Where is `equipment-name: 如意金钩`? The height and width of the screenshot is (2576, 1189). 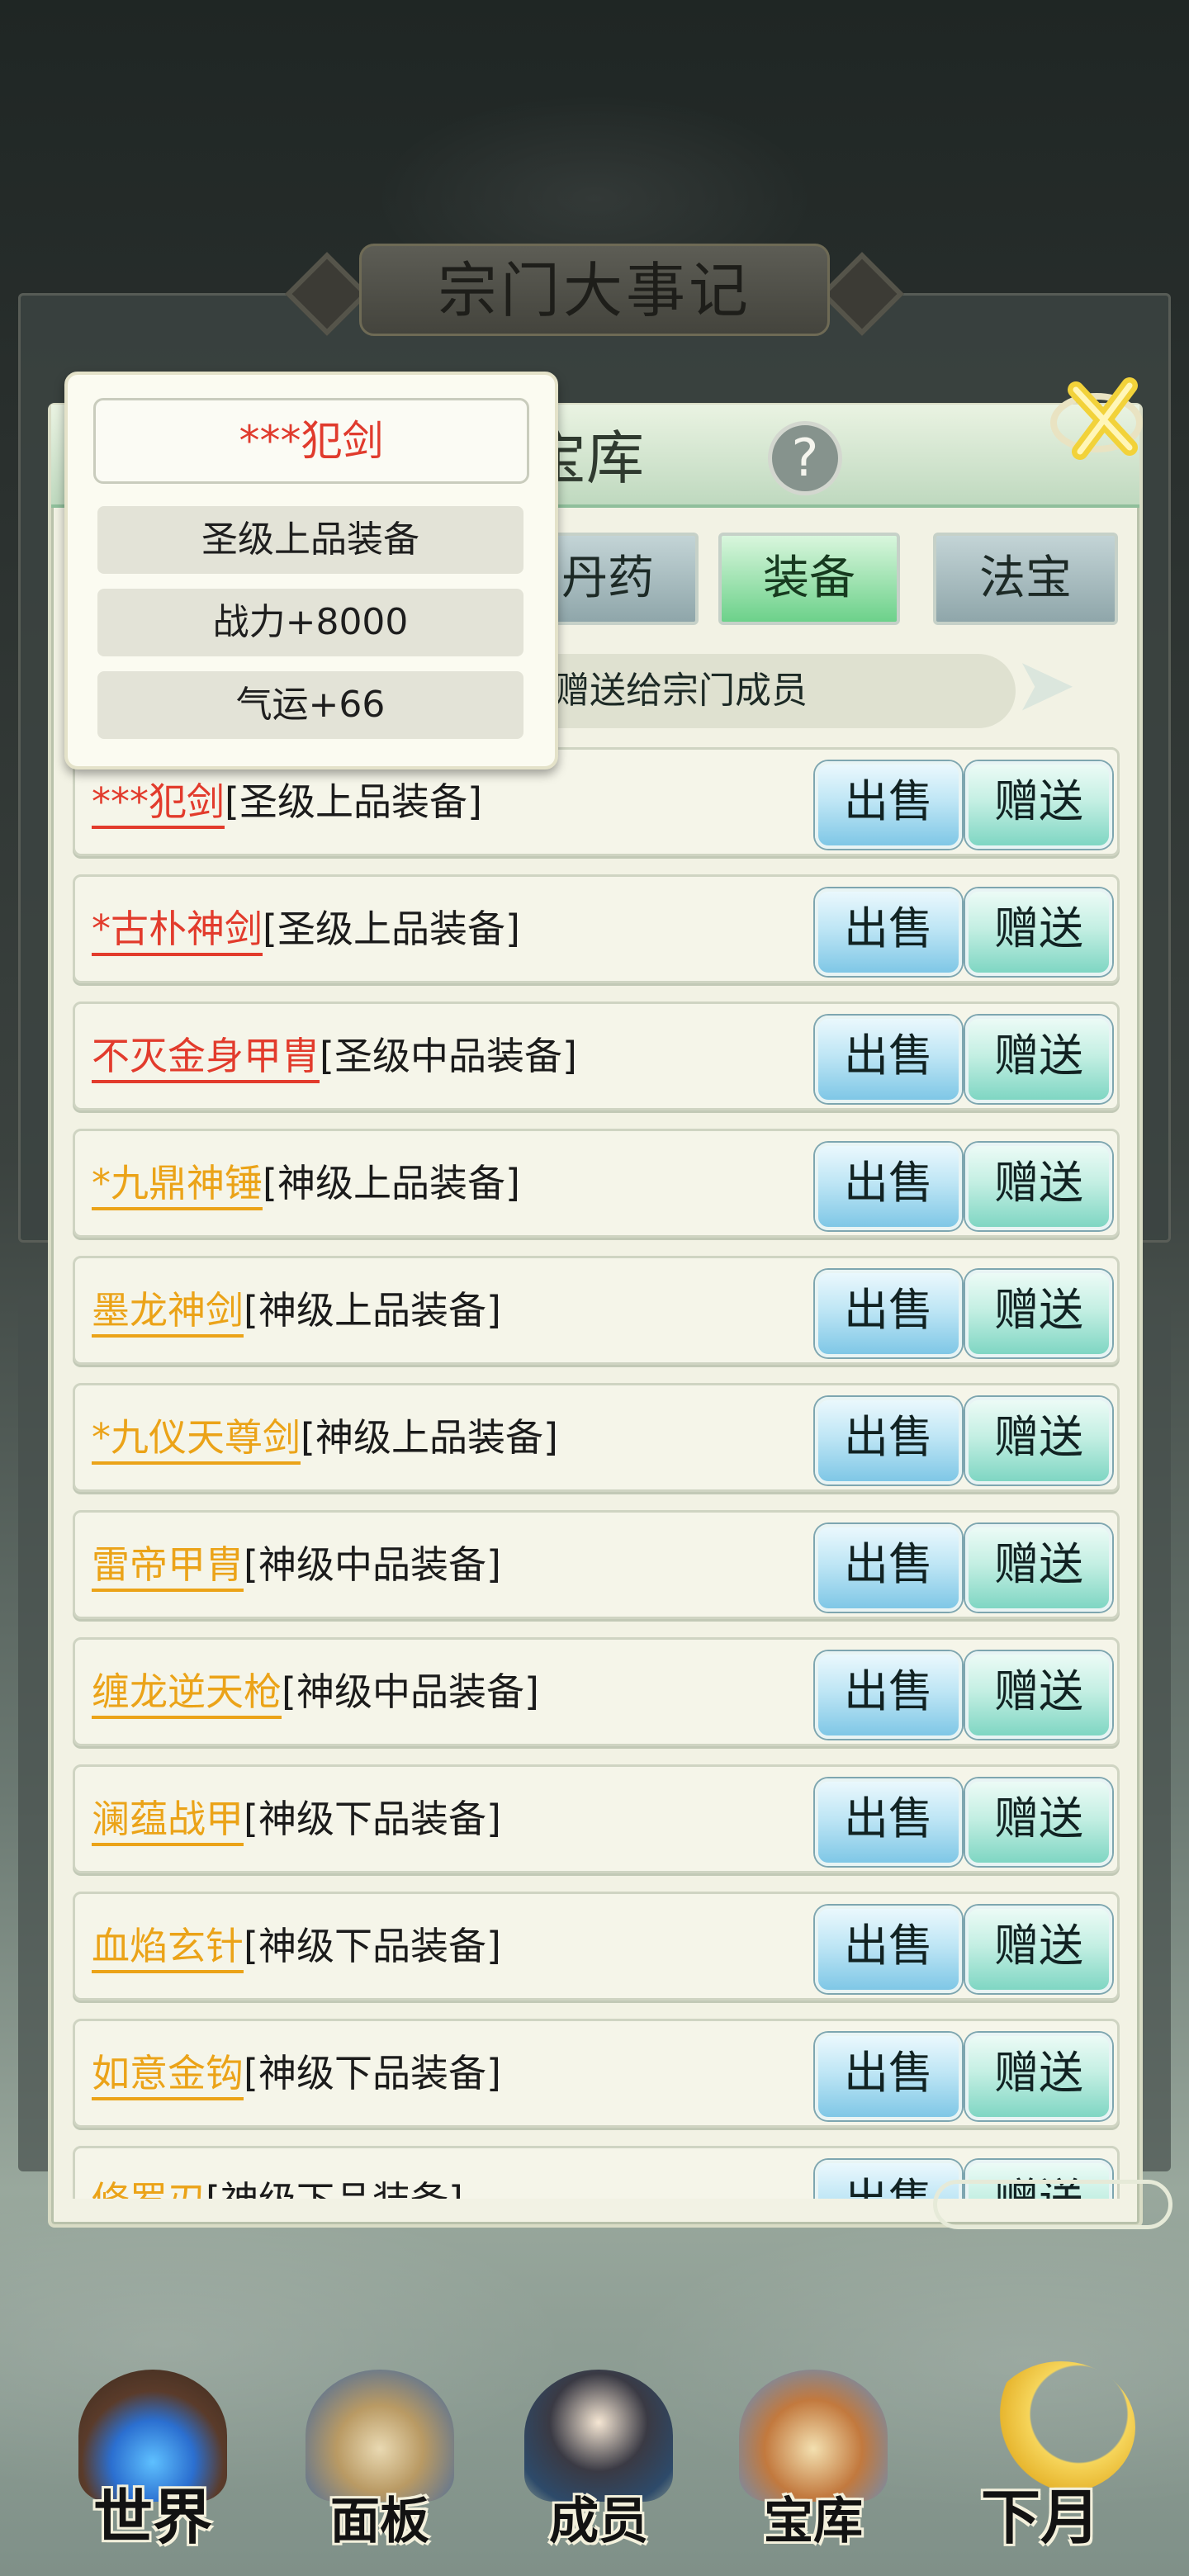
equipment-name: 如意金钩 is located at coordinates (168, 2075).